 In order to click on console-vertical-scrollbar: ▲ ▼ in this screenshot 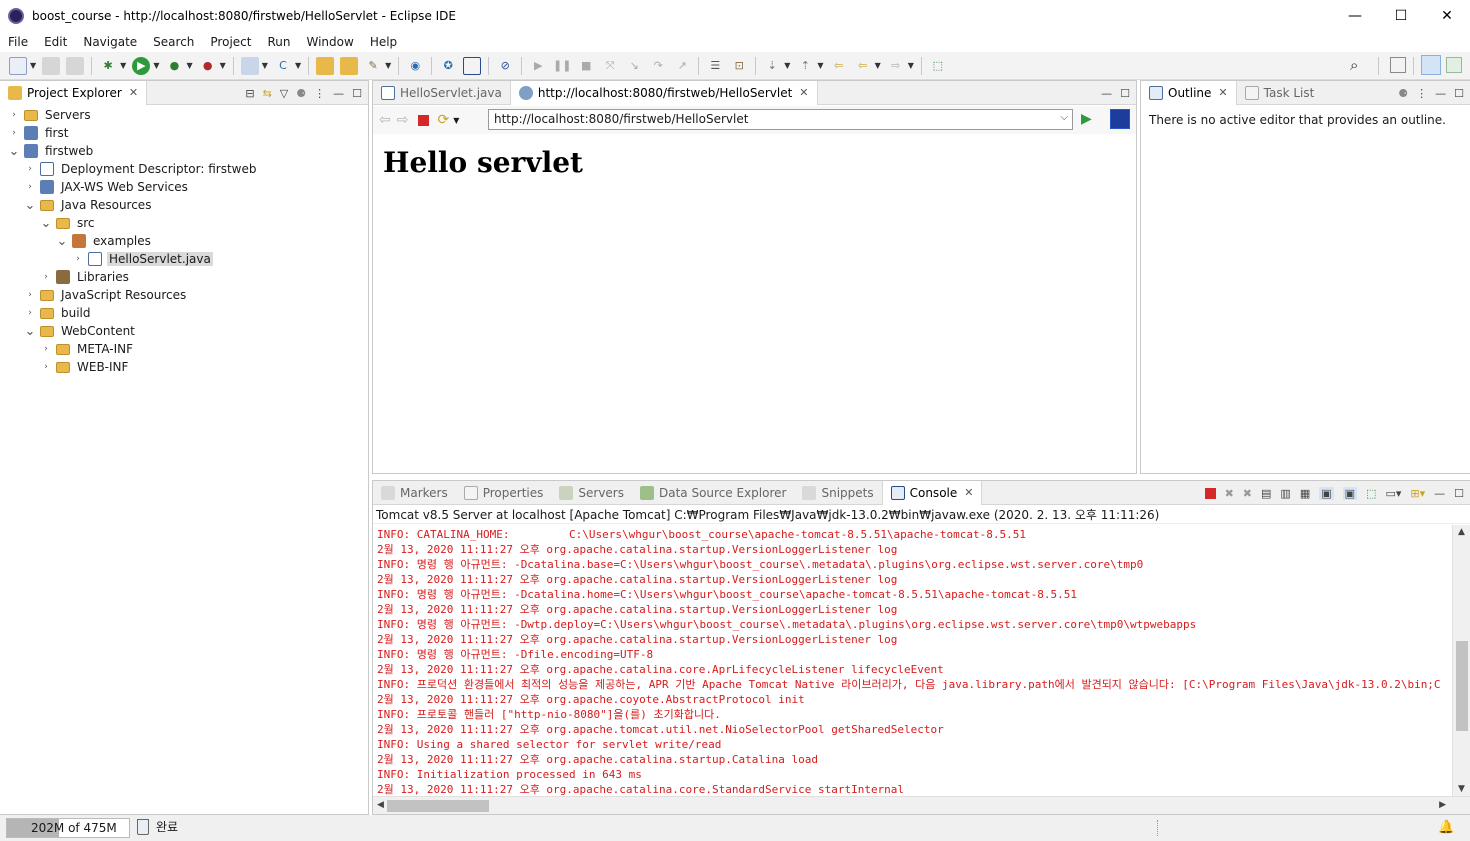, I will do `click(1461, 660)`.